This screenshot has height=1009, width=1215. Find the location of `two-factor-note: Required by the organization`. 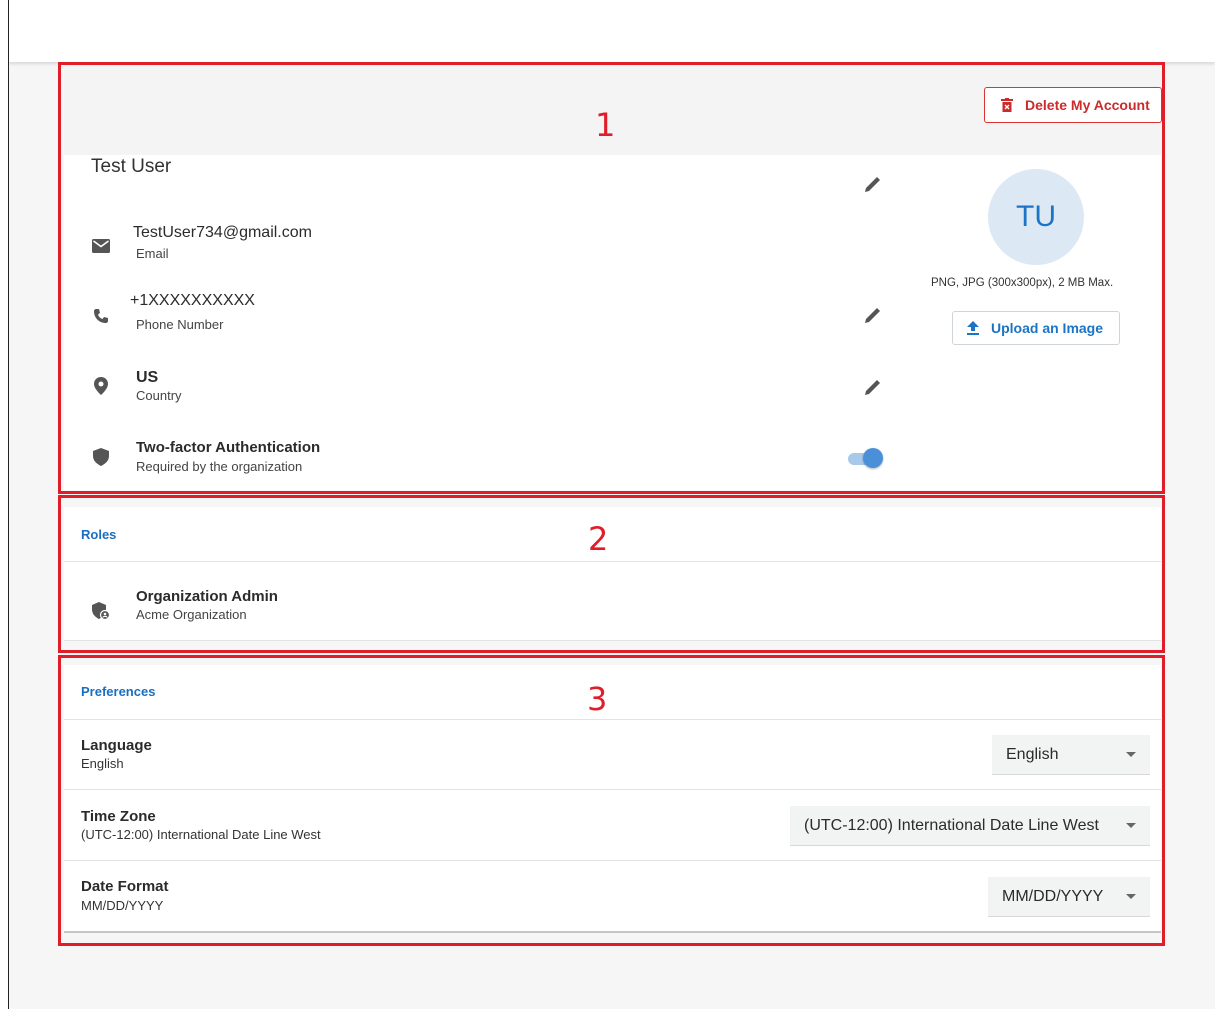

two-factor-note: Required by the organization is located at coordinates (219, 466).